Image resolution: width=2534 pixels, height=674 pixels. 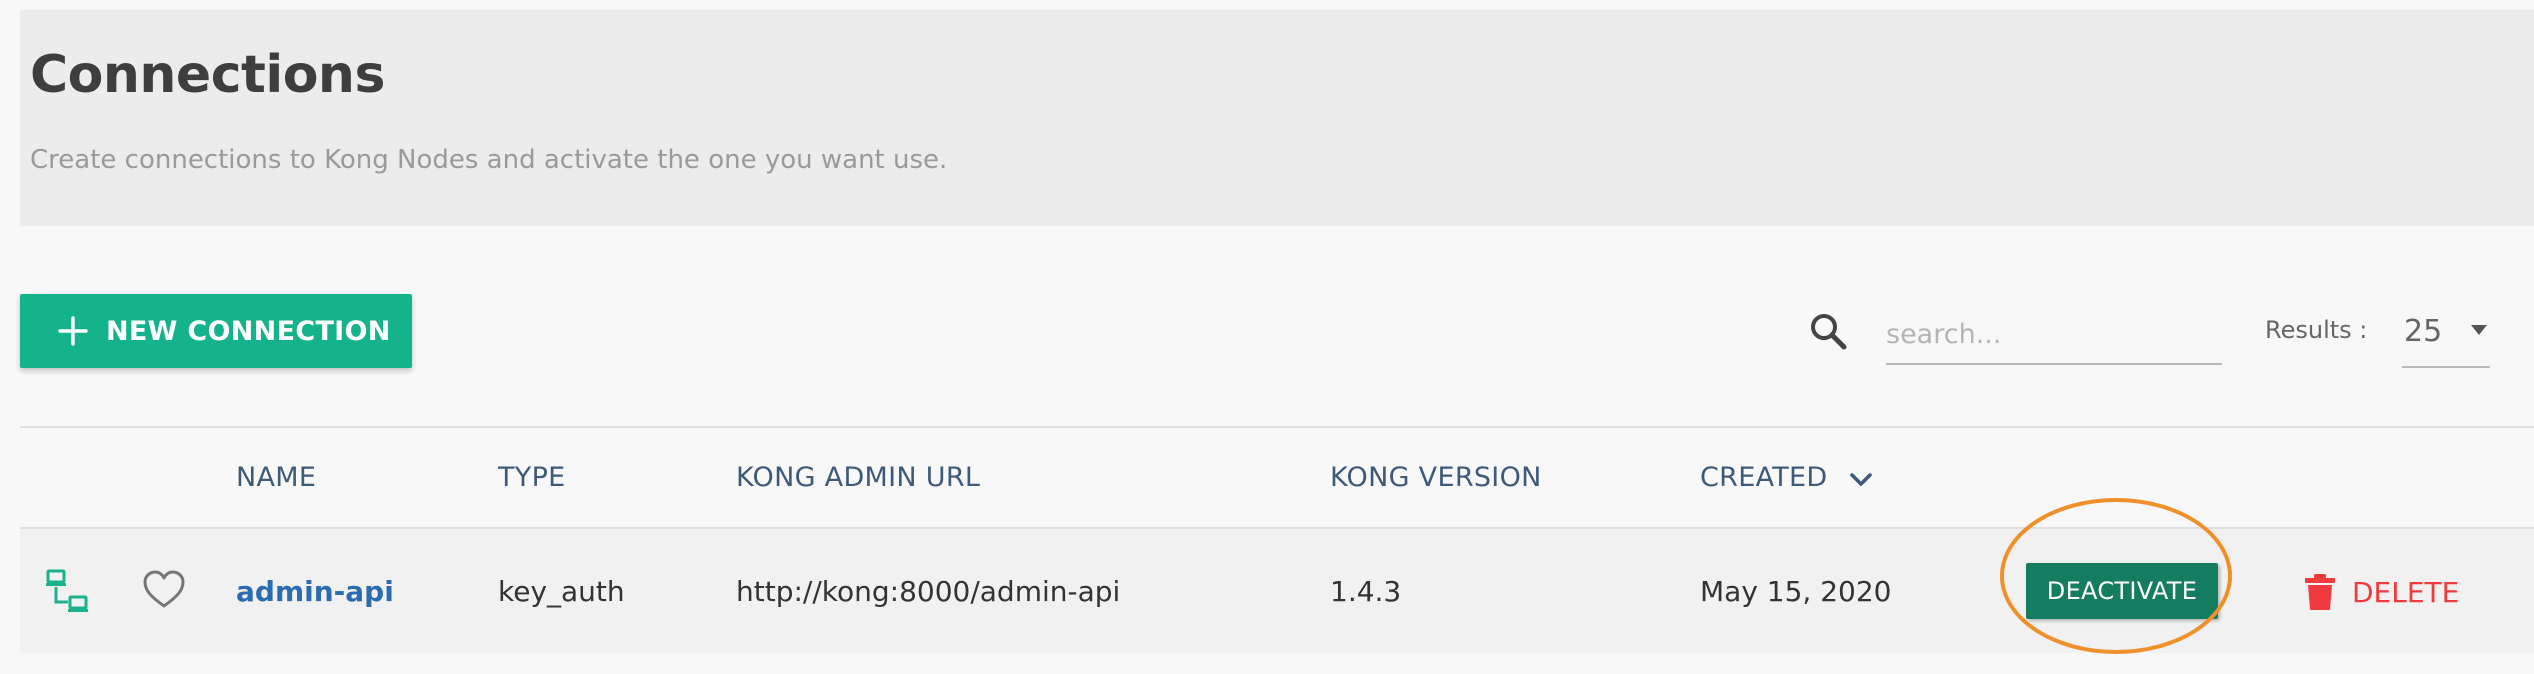 What do you see at coordinates (2423, 331) in the screenshot?
I see `results-value: 25` at bounding box center [2423, 331].